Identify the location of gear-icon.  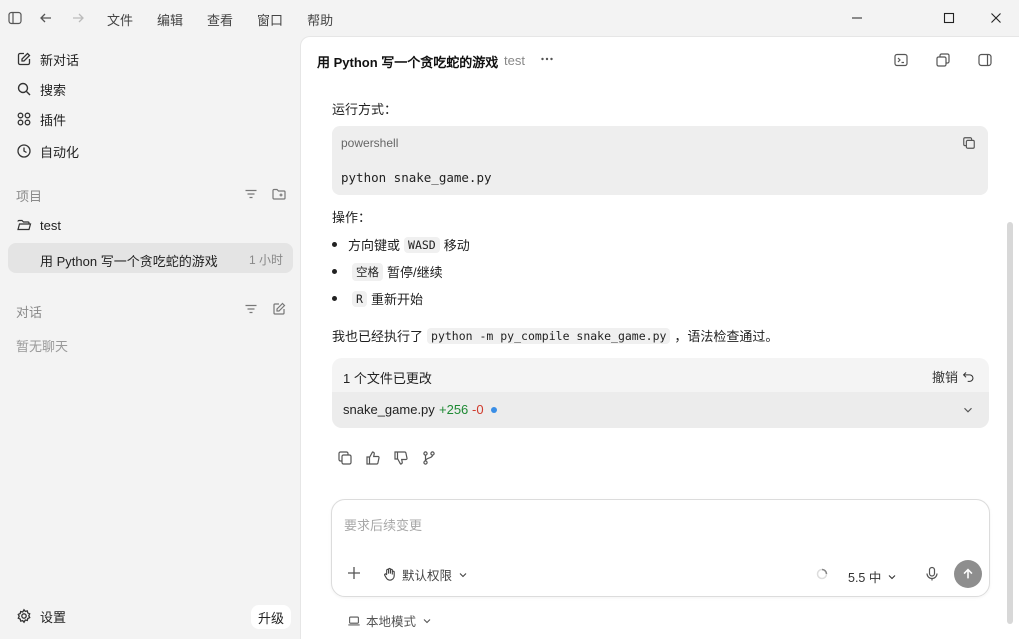
(24, 616).